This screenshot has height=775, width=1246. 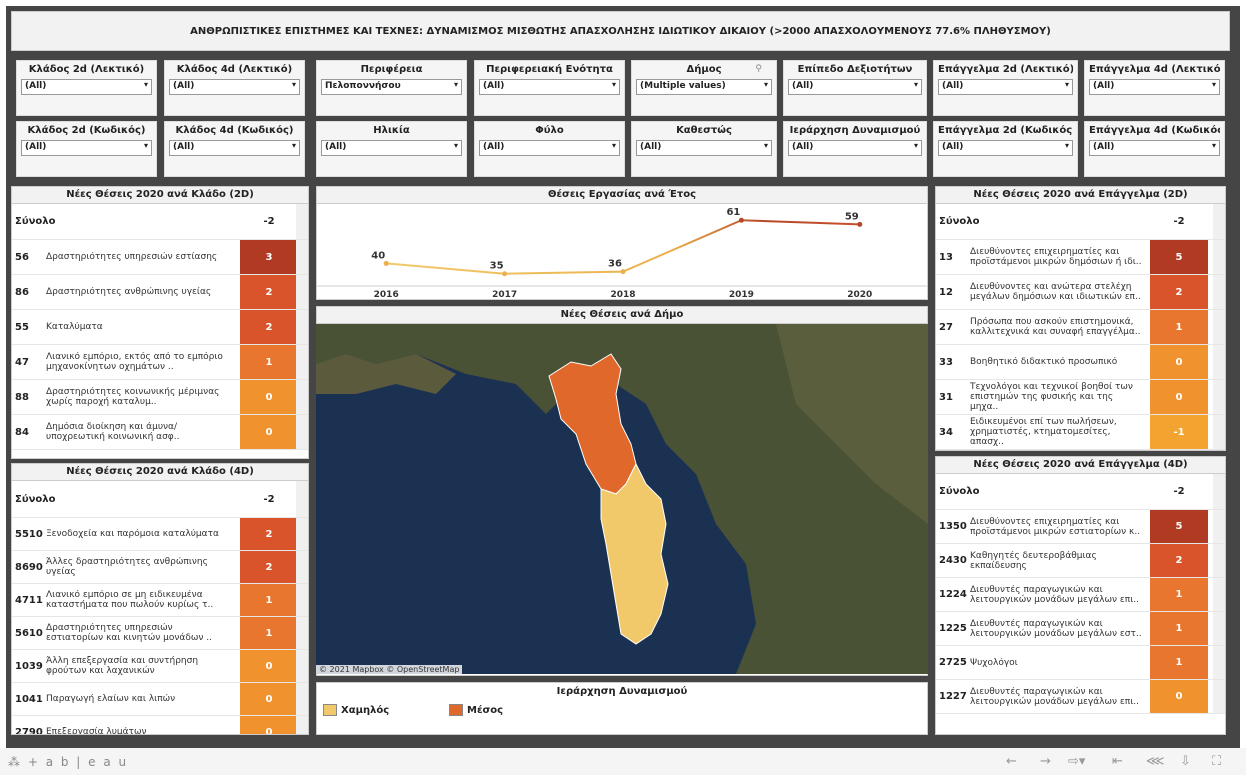 I want to click on redo-icon: →, so click(x=1045, y=761).